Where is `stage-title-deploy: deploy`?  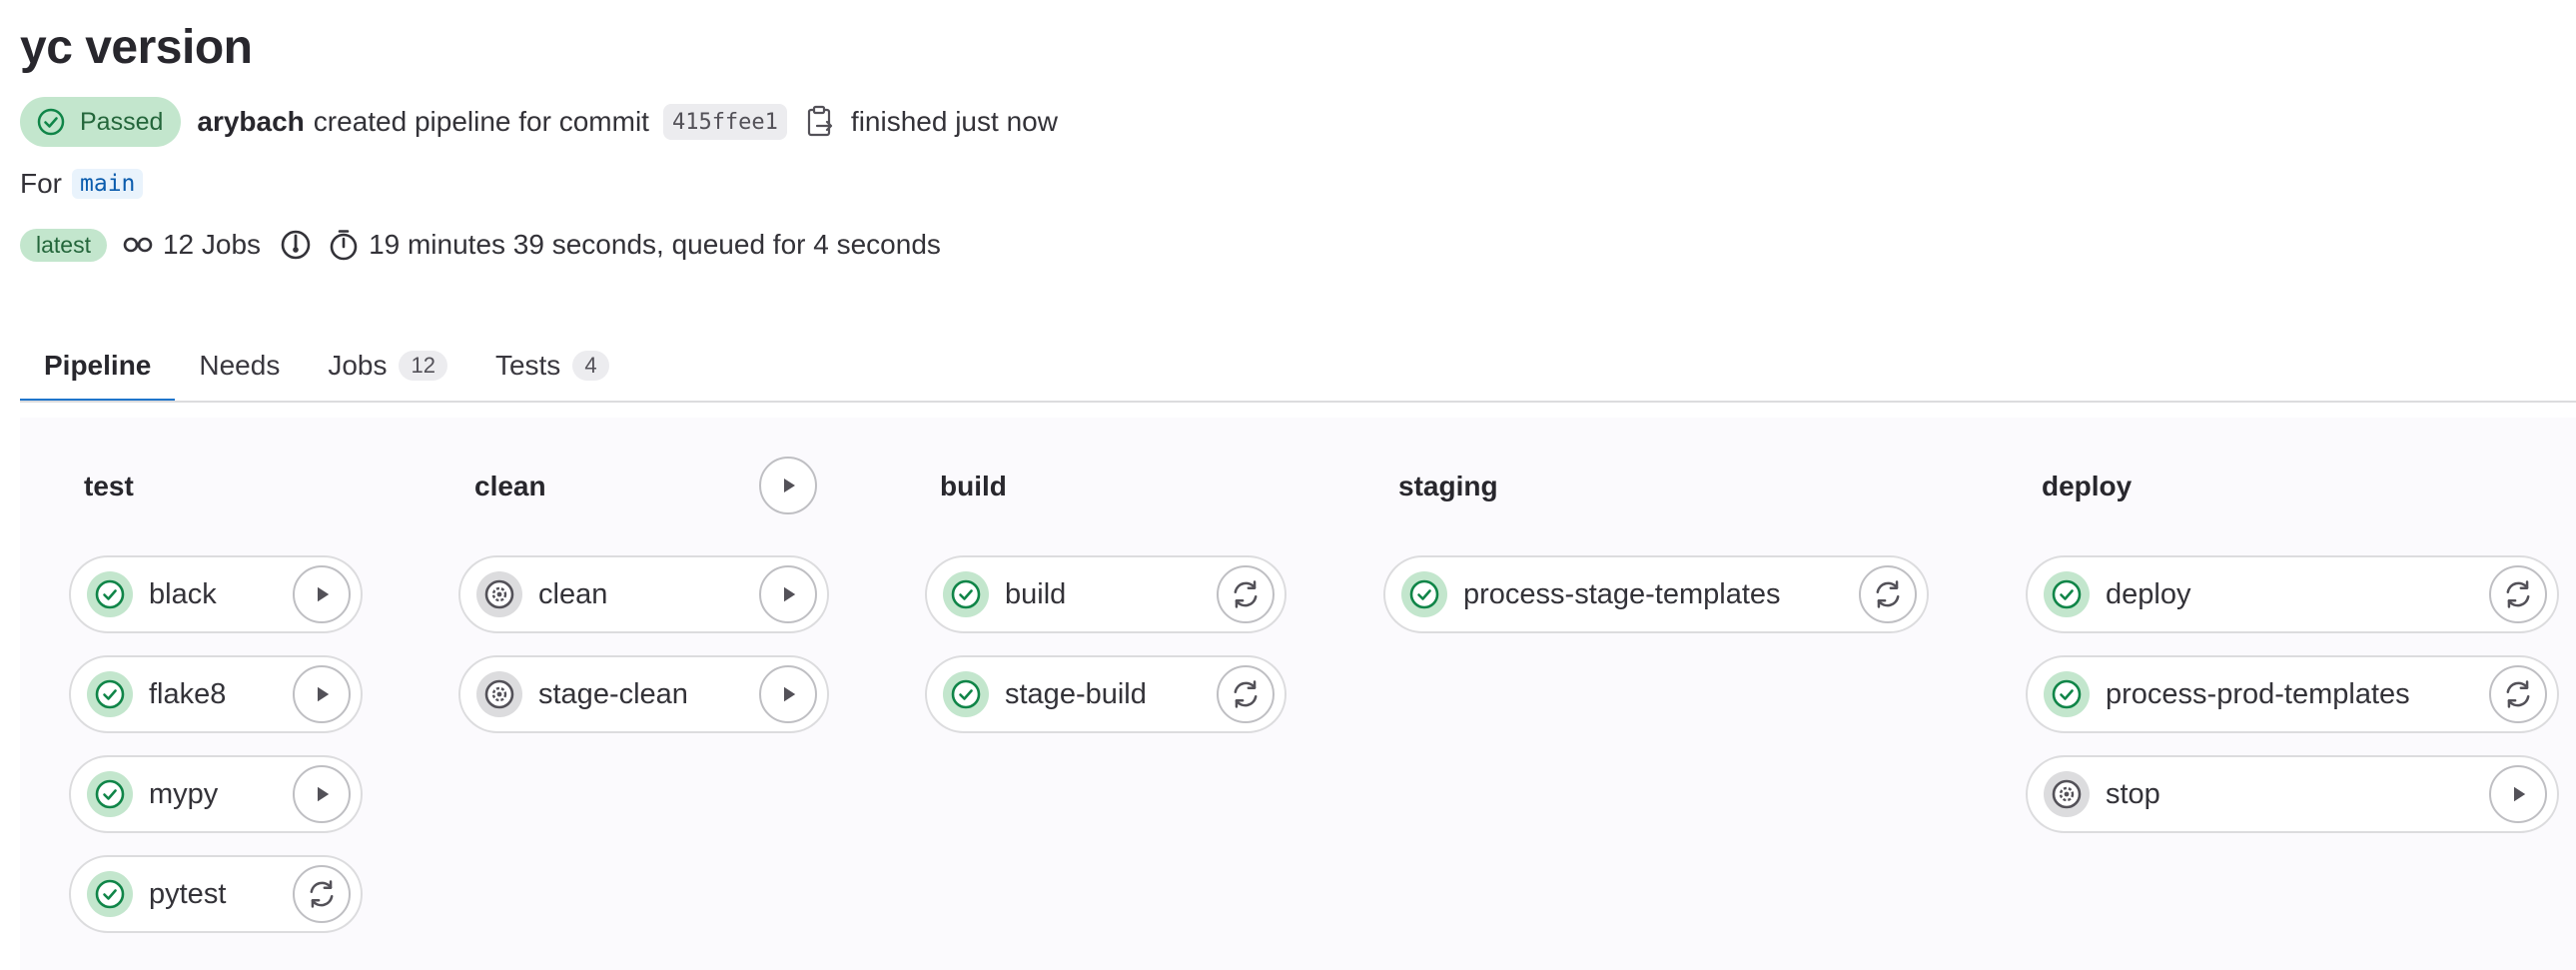 stage-title-deploy: deploy is located at coordinates (2088, 486).